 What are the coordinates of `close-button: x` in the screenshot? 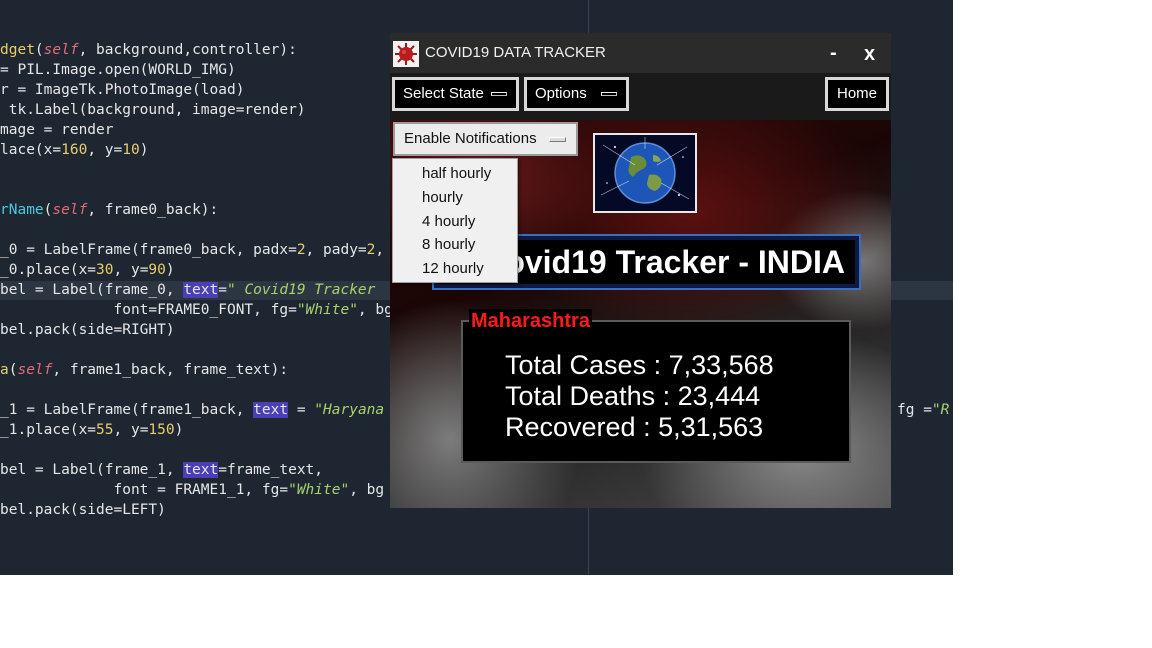 It's located at (869, 54).